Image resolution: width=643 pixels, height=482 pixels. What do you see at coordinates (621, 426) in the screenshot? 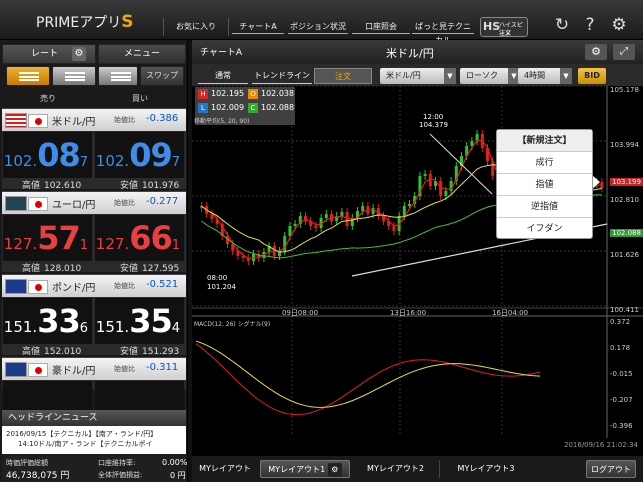
I see `macd-tick-label: -0.396` at bounding box center [621, 426].